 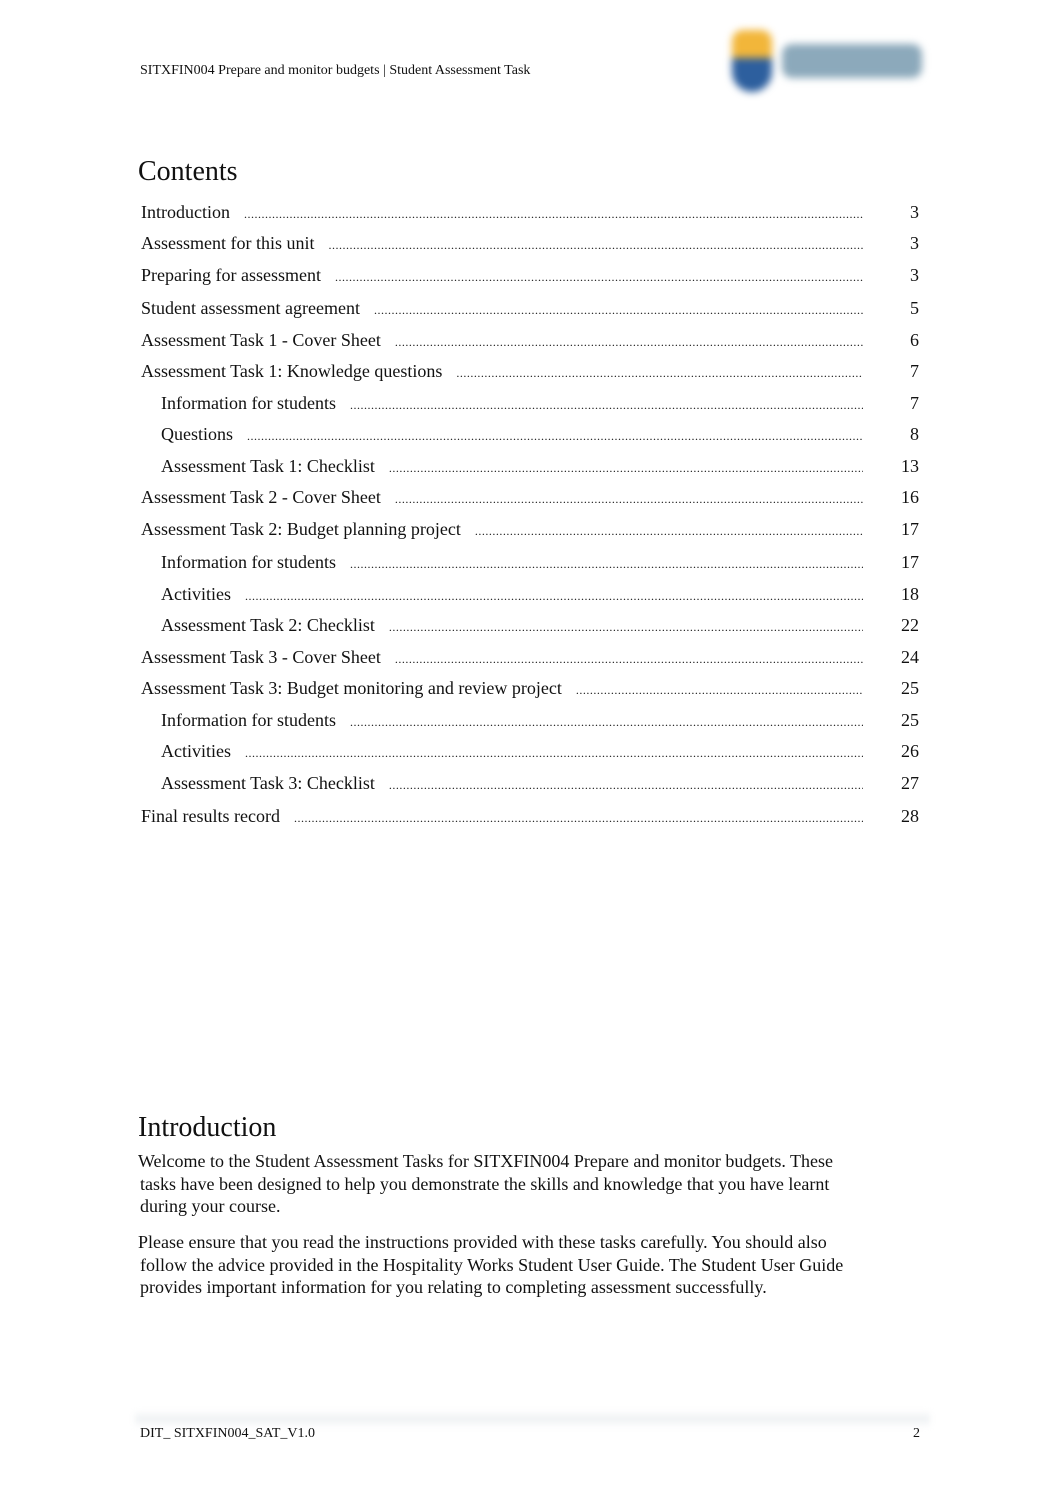 What do you see at coordinates (910, 657) in the screenshot?
I see `toc-entry-page: 24` at bounding box center [910, 657].